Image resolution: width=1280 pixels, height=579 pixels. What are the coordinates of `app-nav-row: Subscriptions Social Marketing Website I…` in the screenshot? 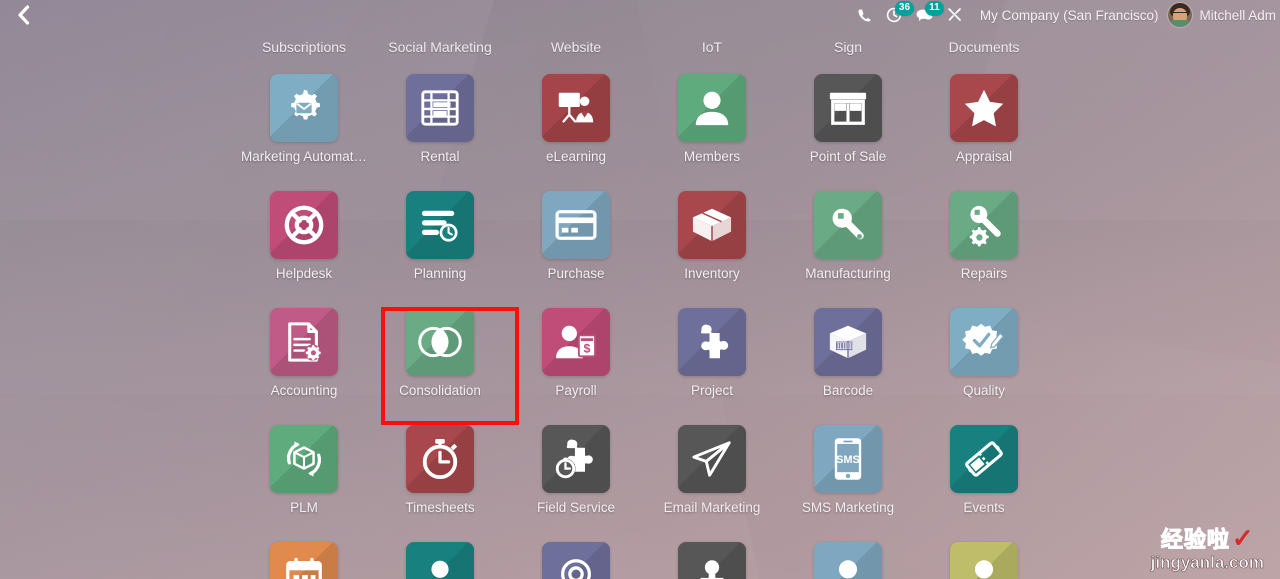 It's located at (640, 47).